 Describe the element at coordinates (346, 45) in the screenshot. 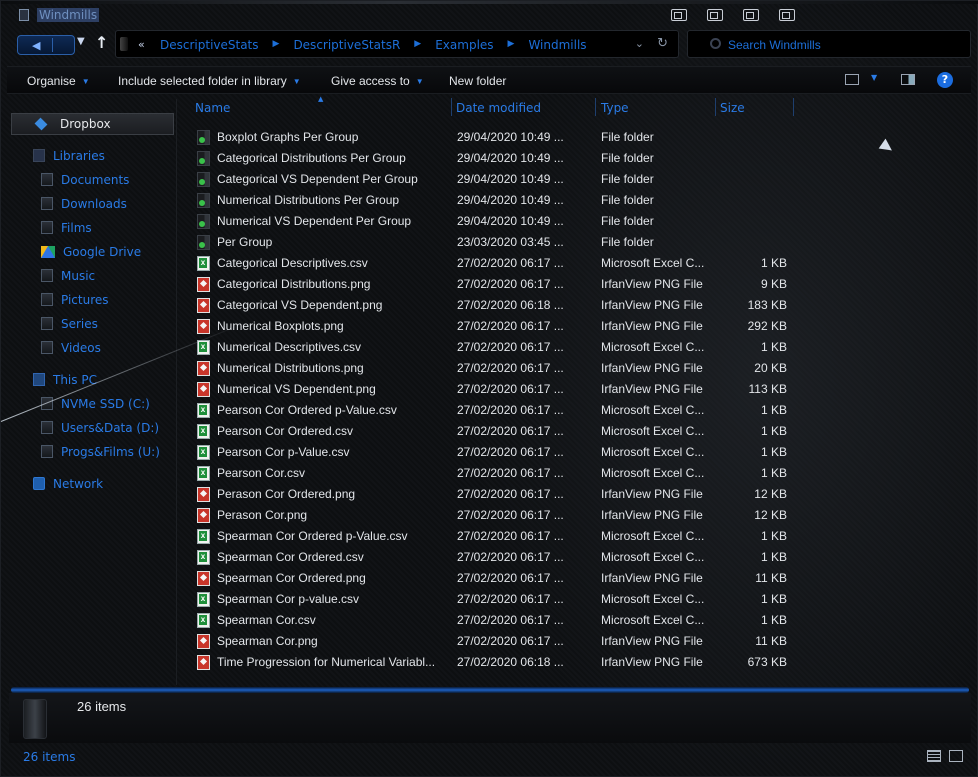

I see `breadcrumb-item: DescriptiveStatsR` at that location.